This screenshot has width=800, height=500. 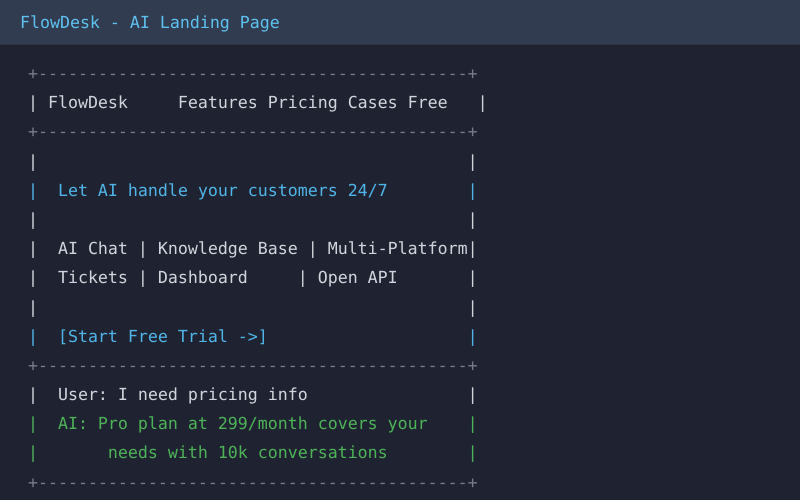 I want to click on window-title: FlowDesk - AI Landing Page, so click(x=150, y=22).